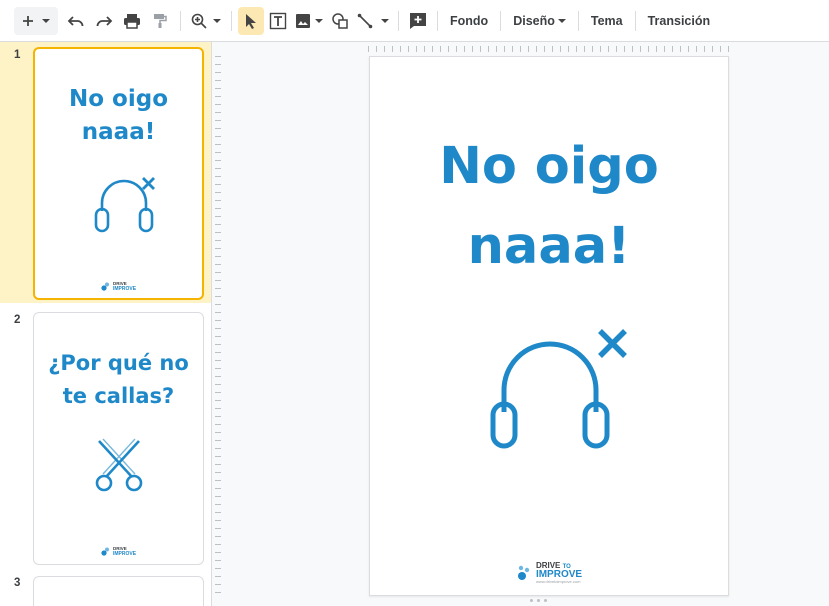 This screenshot has width=829, height=606. I want to click on speaker-notes-handle, so click(538, 600).